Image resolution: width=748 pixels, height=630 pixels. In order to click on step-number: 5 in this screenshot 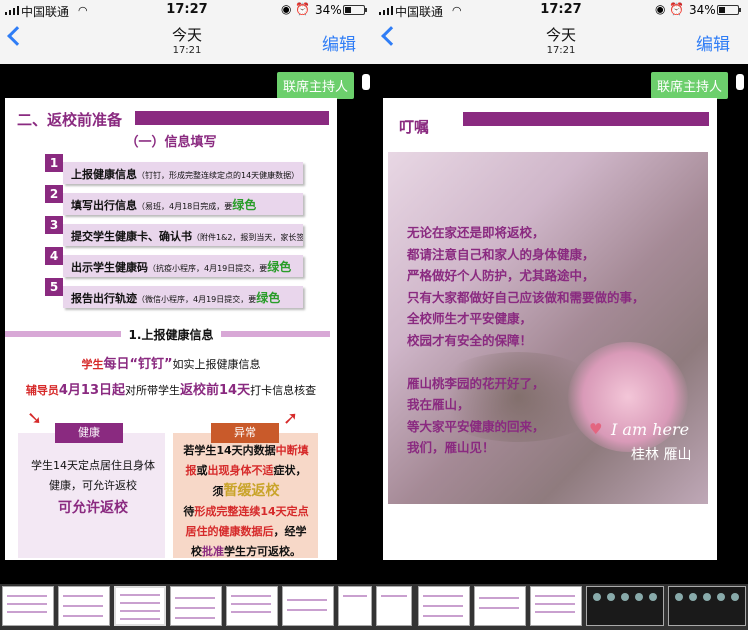, I will do `click(54, 287)`.